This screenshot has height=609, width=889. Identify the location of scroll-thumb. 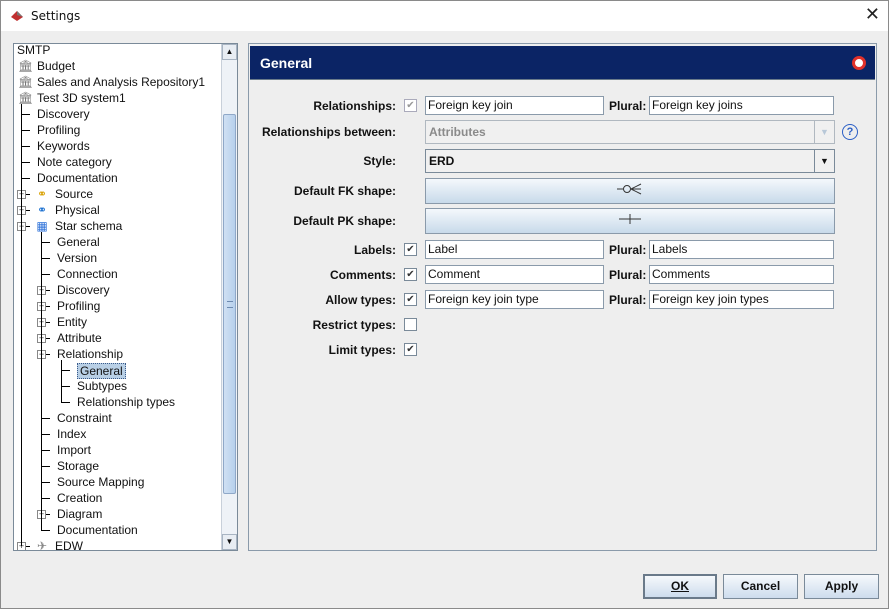
(229, 304).